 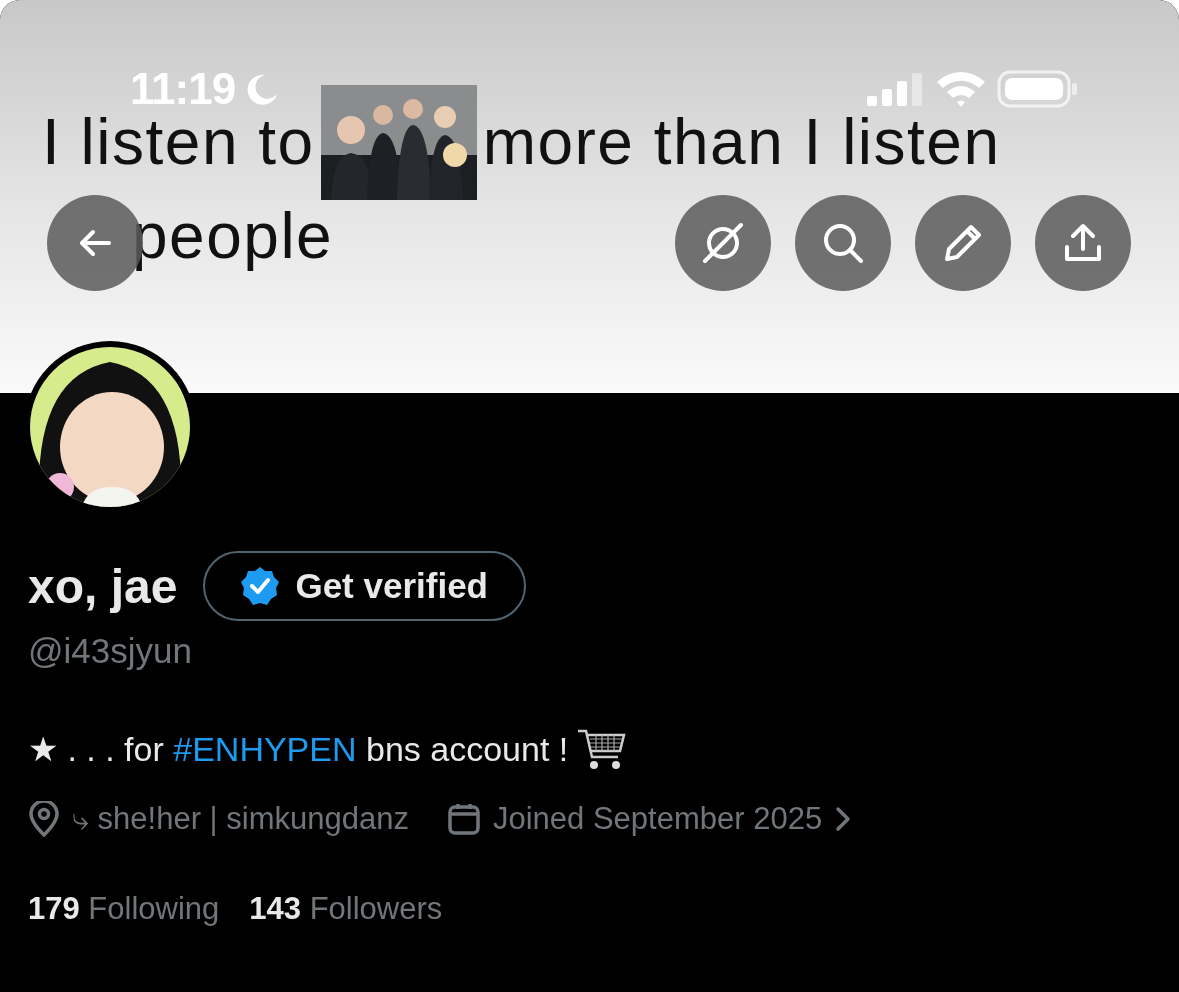 I want to click on get-verified-button: Get verified, so click(x=364, y=586).